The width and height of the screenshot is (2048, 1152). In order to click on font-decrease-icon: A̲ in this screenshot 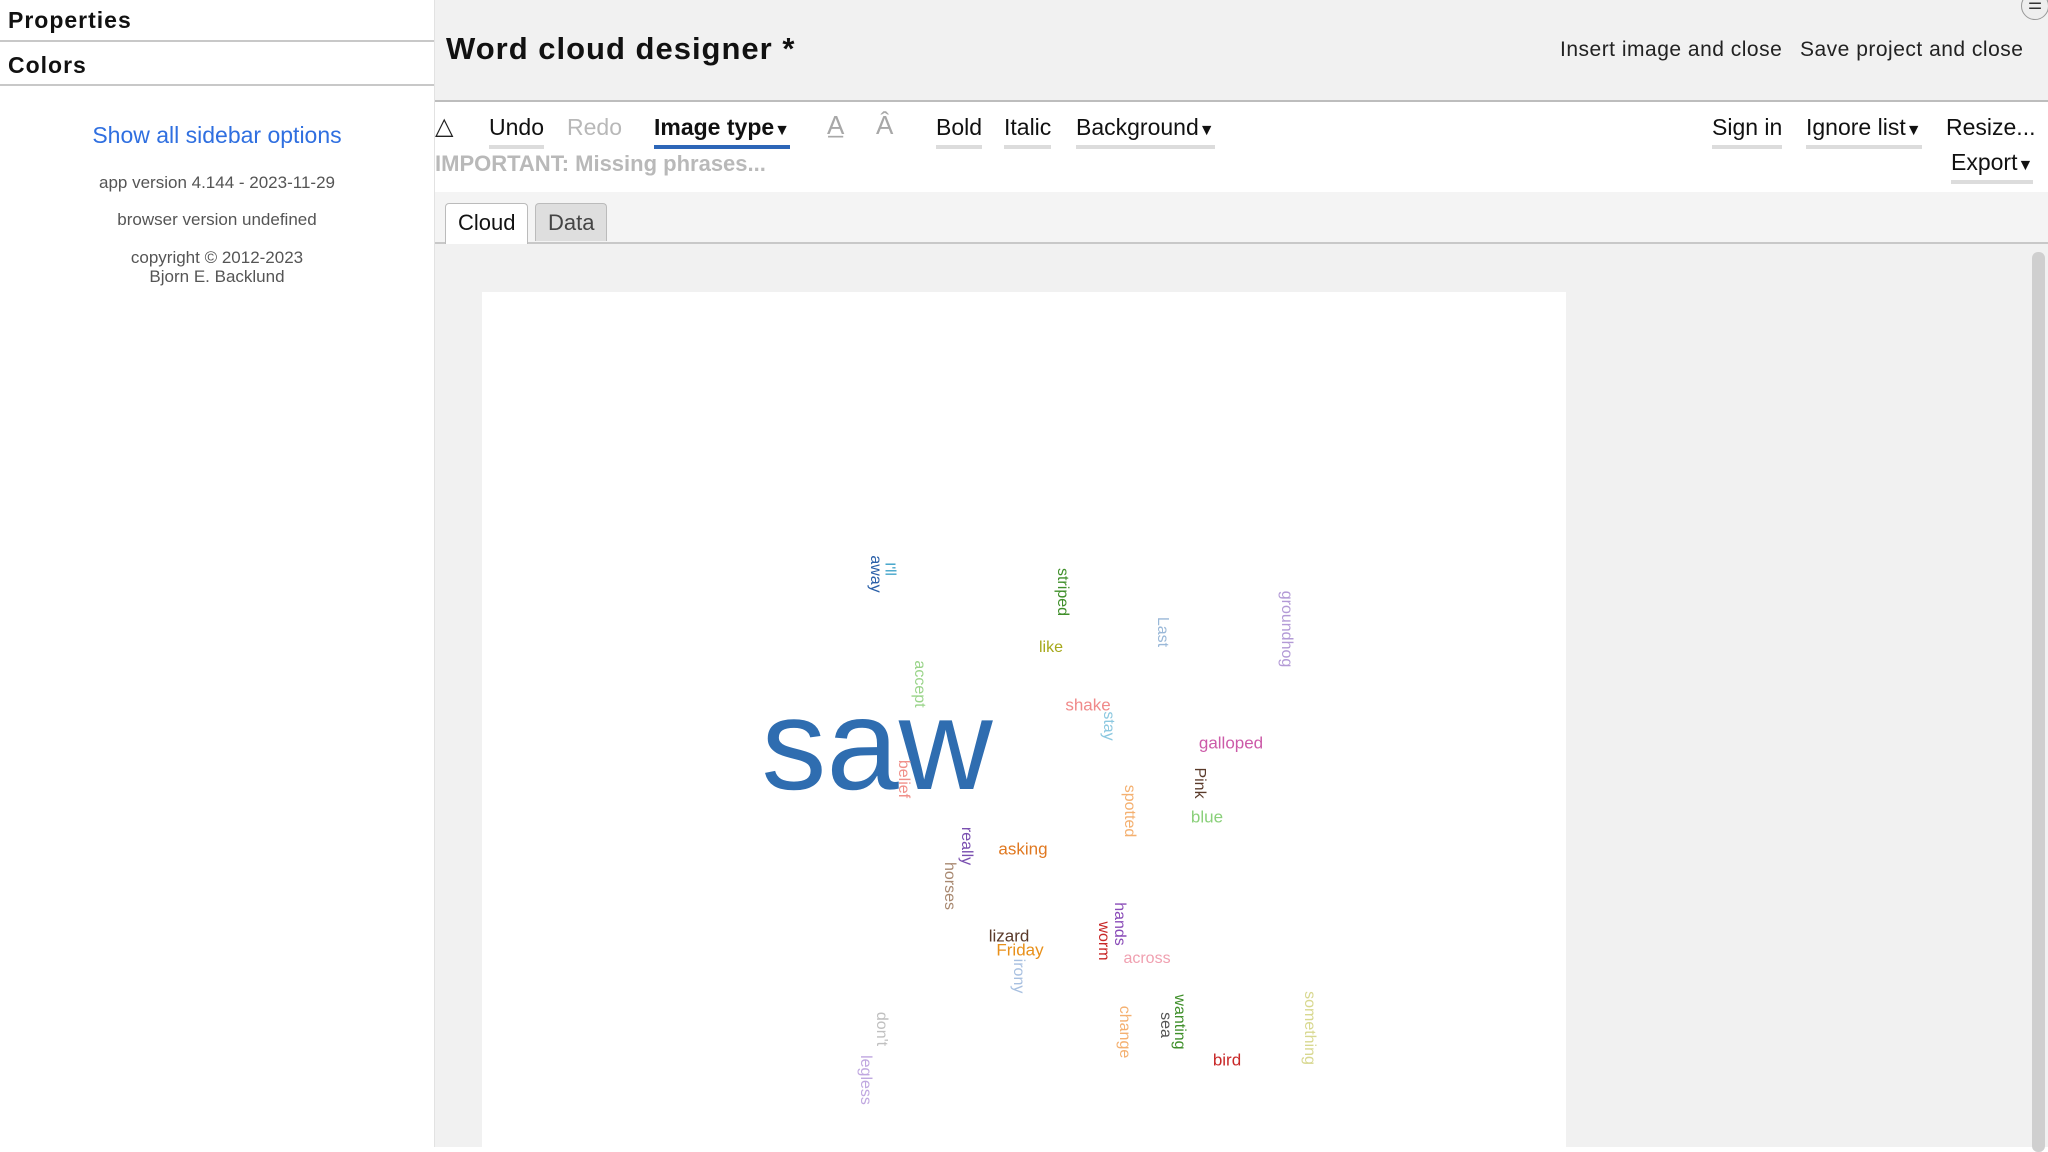, I will do `click(835, 125)`.